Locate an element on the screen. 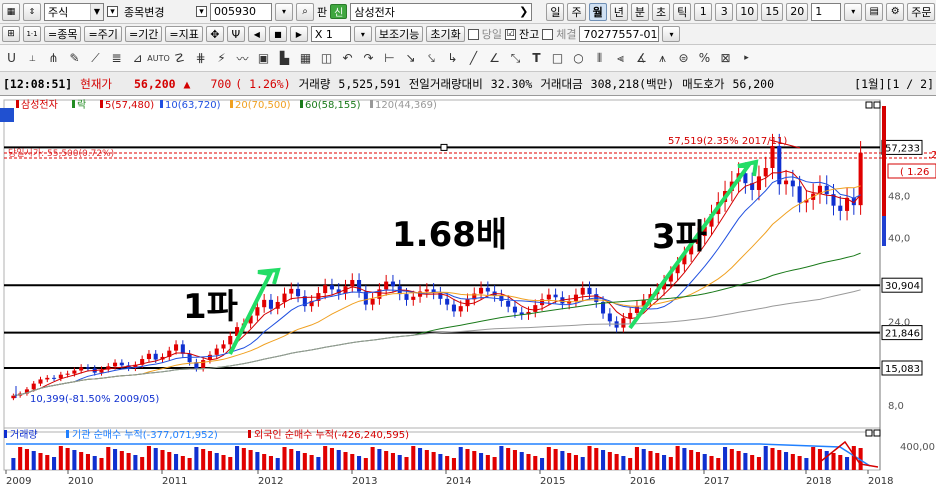 The image size is (936, 496). tool-ray-icon: ↘ is located at coordinates (410, 58).